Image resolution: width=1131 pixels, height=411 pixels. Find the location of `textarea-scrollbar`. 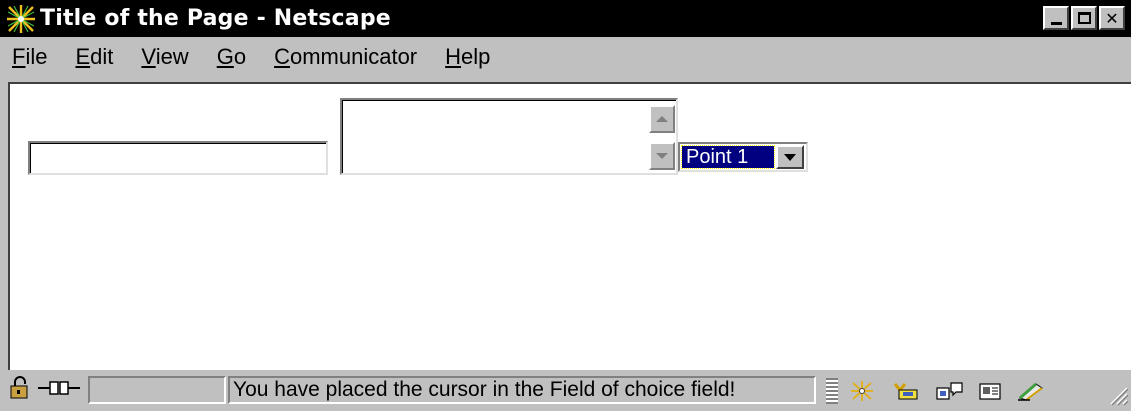

textarea-scrollbar is located at coordinates (661, 136).